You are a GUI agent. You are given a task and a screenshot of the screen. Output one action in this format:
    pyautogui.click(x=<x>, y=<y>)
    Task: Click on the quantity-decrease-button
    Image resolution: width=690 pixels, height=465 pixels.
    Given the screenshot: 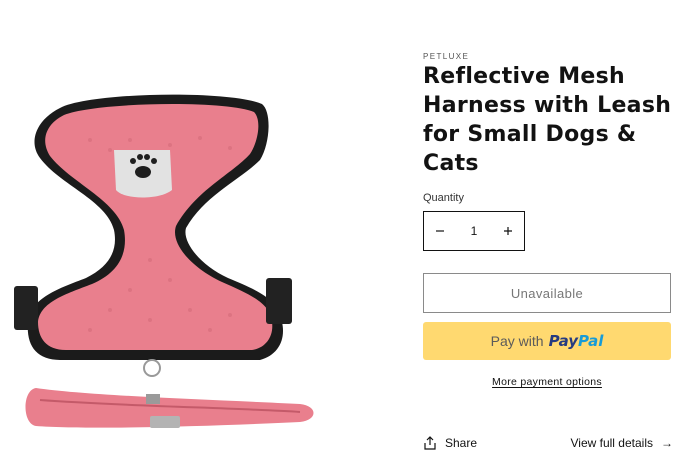 What is the action you would take?
    pyautogui.click(x=440, y=231)
    